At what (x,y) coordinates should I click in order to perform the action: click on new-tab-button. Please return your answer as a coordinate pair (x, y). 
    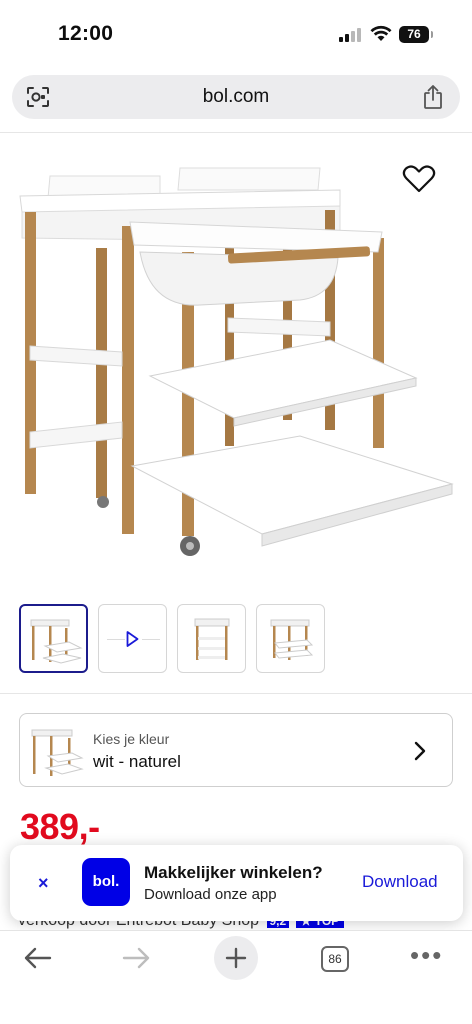
    Looking at the image, I should click on (236, 958).